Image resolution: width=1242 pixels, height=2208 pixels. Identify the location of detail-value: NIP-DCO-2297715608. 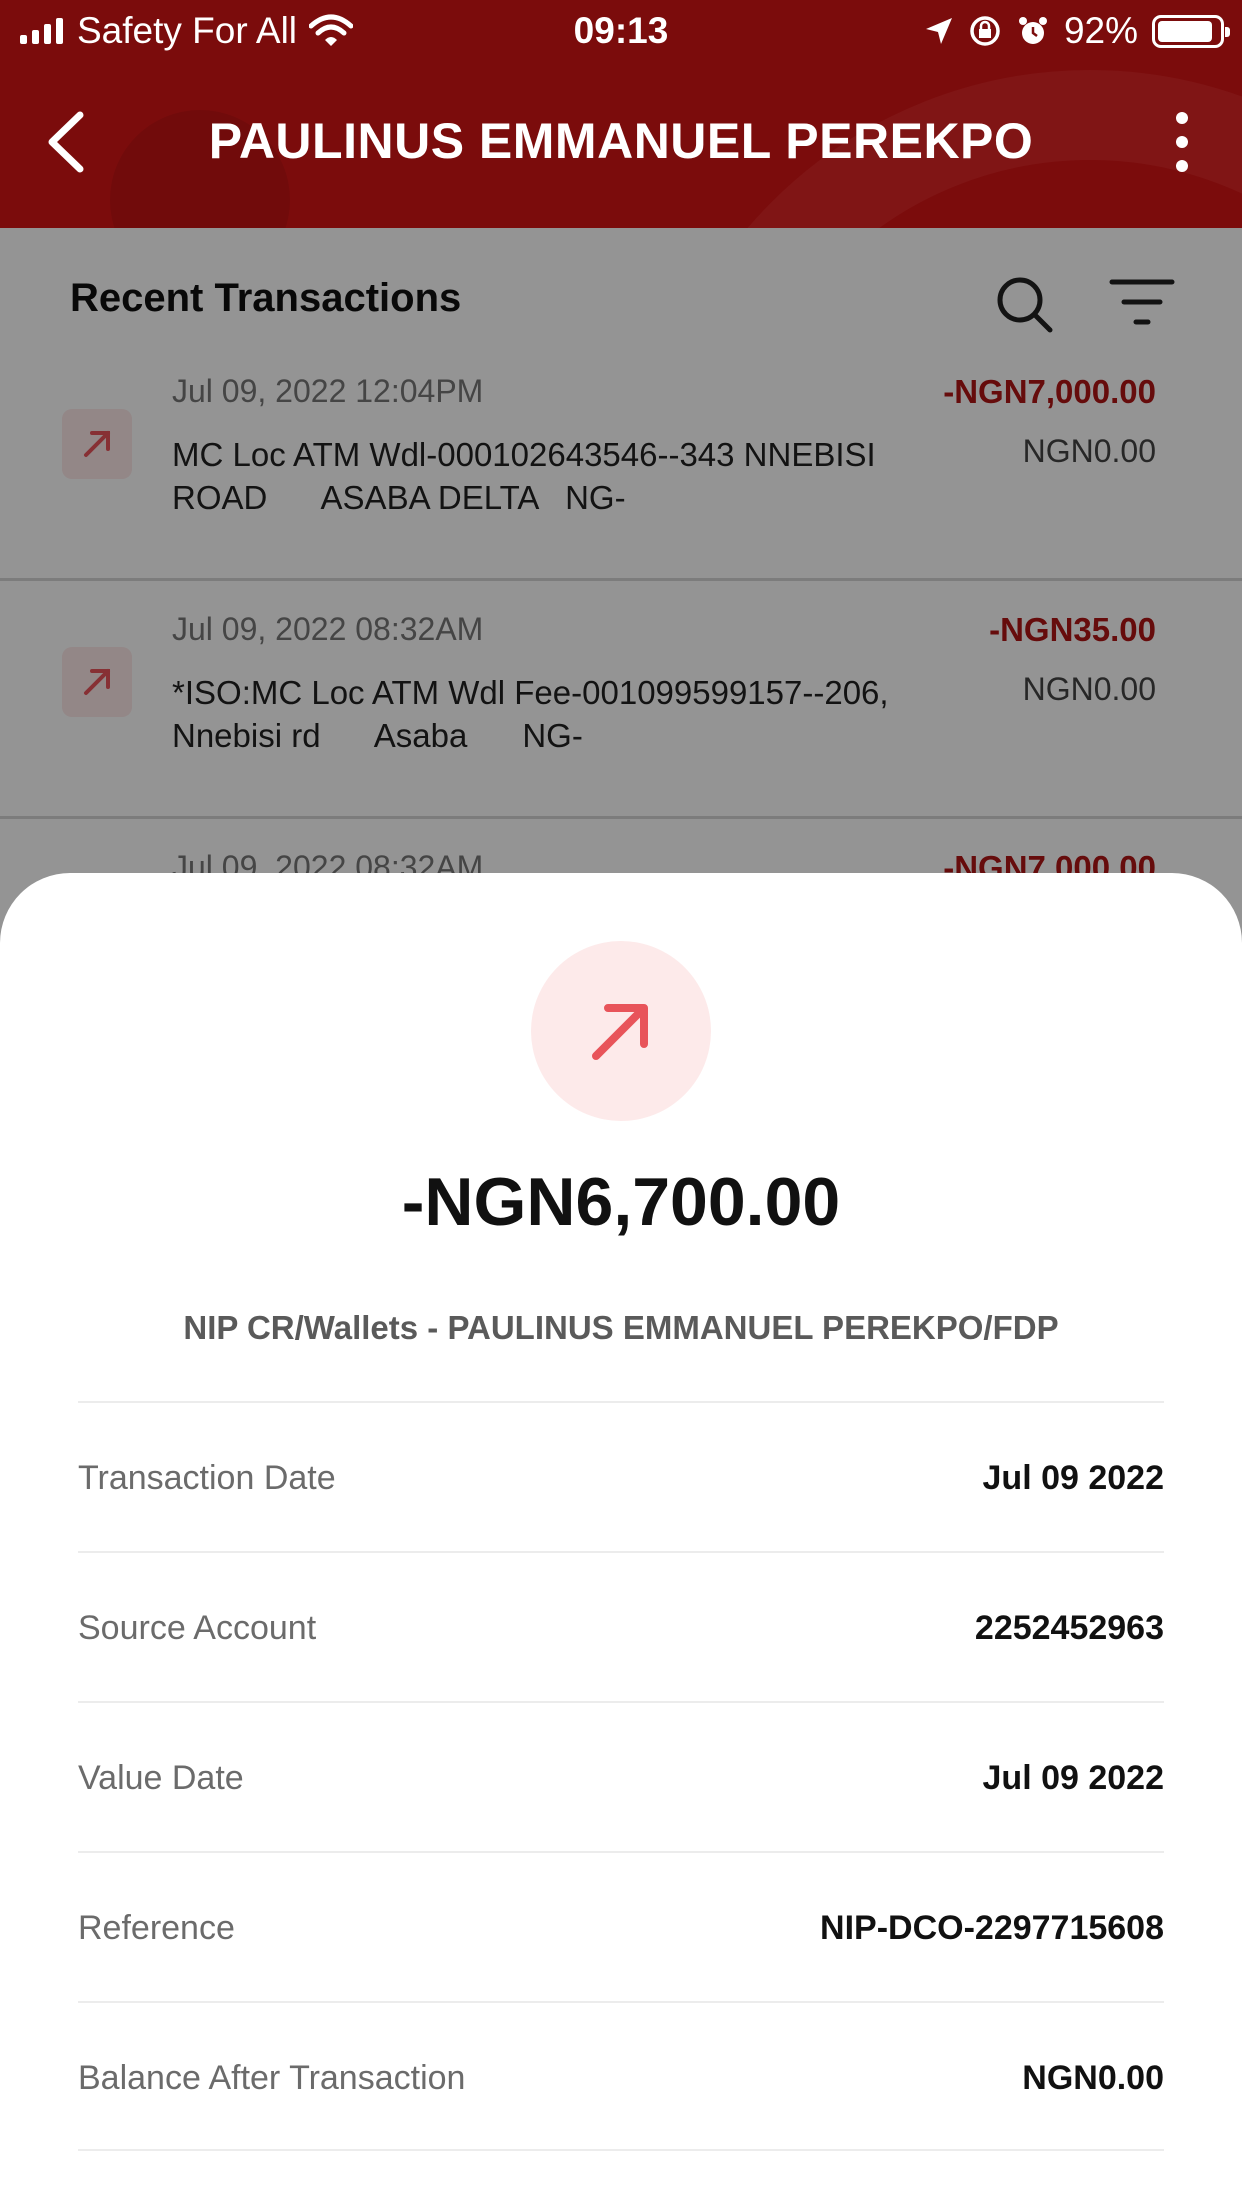
(992, 1928).